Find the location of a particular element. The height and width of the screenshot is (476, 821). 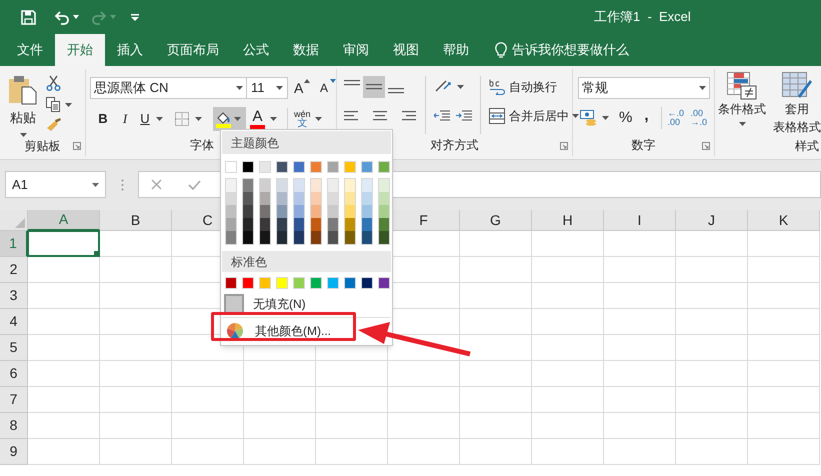

font-name-field: 思源黑体 CN is located at coordinates (168, 88).